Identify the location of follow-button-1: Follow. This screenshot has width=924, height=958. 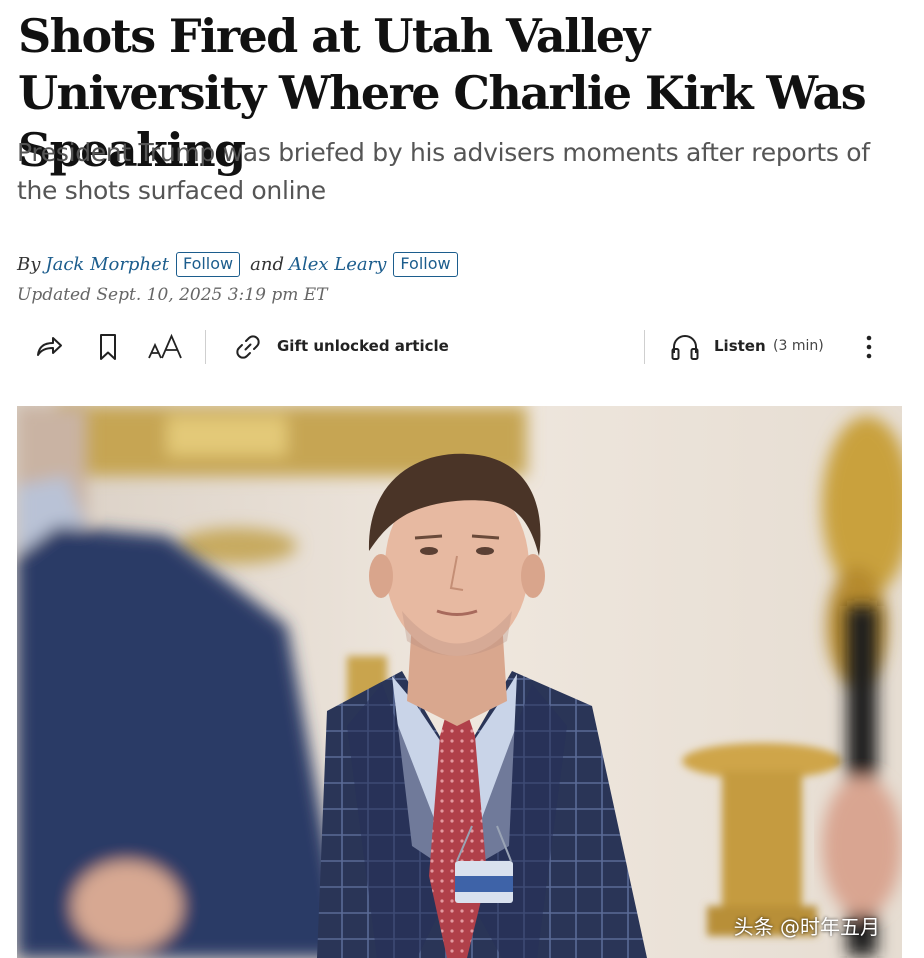
(208, 264).